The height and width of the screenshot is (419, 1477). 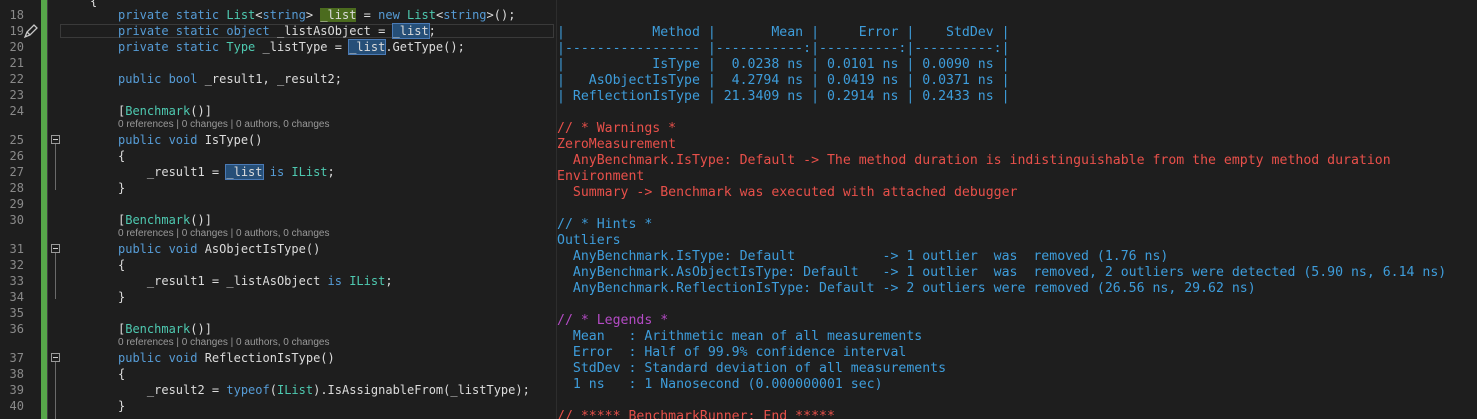 I want to click on line-number: 29, so click(x=16, y=204).